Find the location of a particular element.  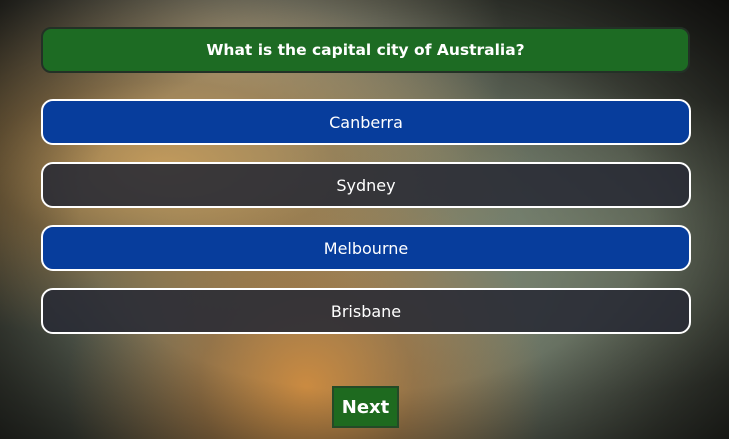

answer-button-canberra: Canberra is located at coordinates (366, 122).